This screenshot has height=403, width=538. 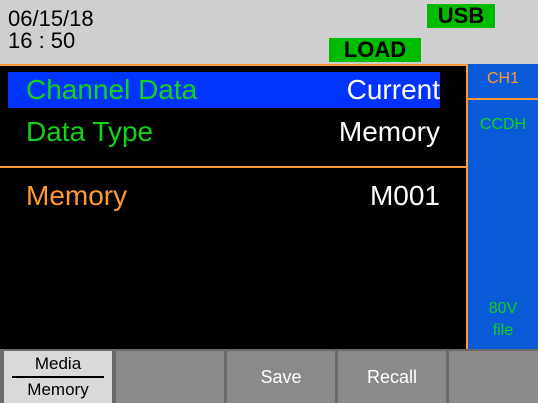 What do you see at coordinates (77, 195) in the screenshot?
I see `row-label: Memory` at bounding box center [77, 195].